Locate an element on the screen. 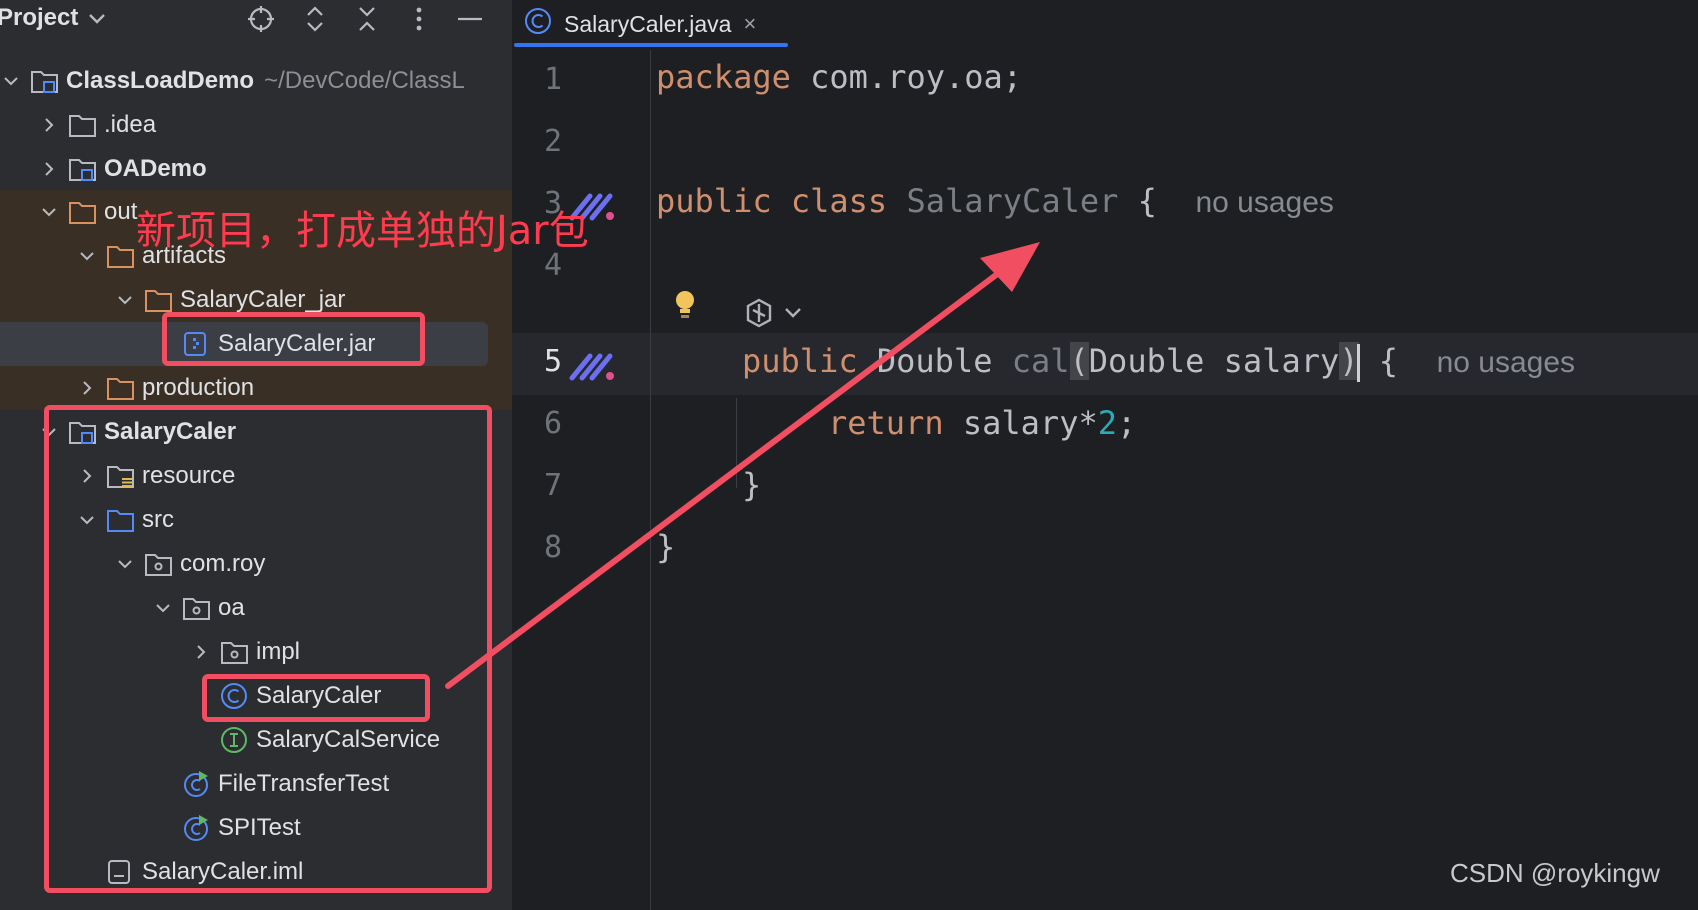  project-title: Project is located at coordinates (39, 18).